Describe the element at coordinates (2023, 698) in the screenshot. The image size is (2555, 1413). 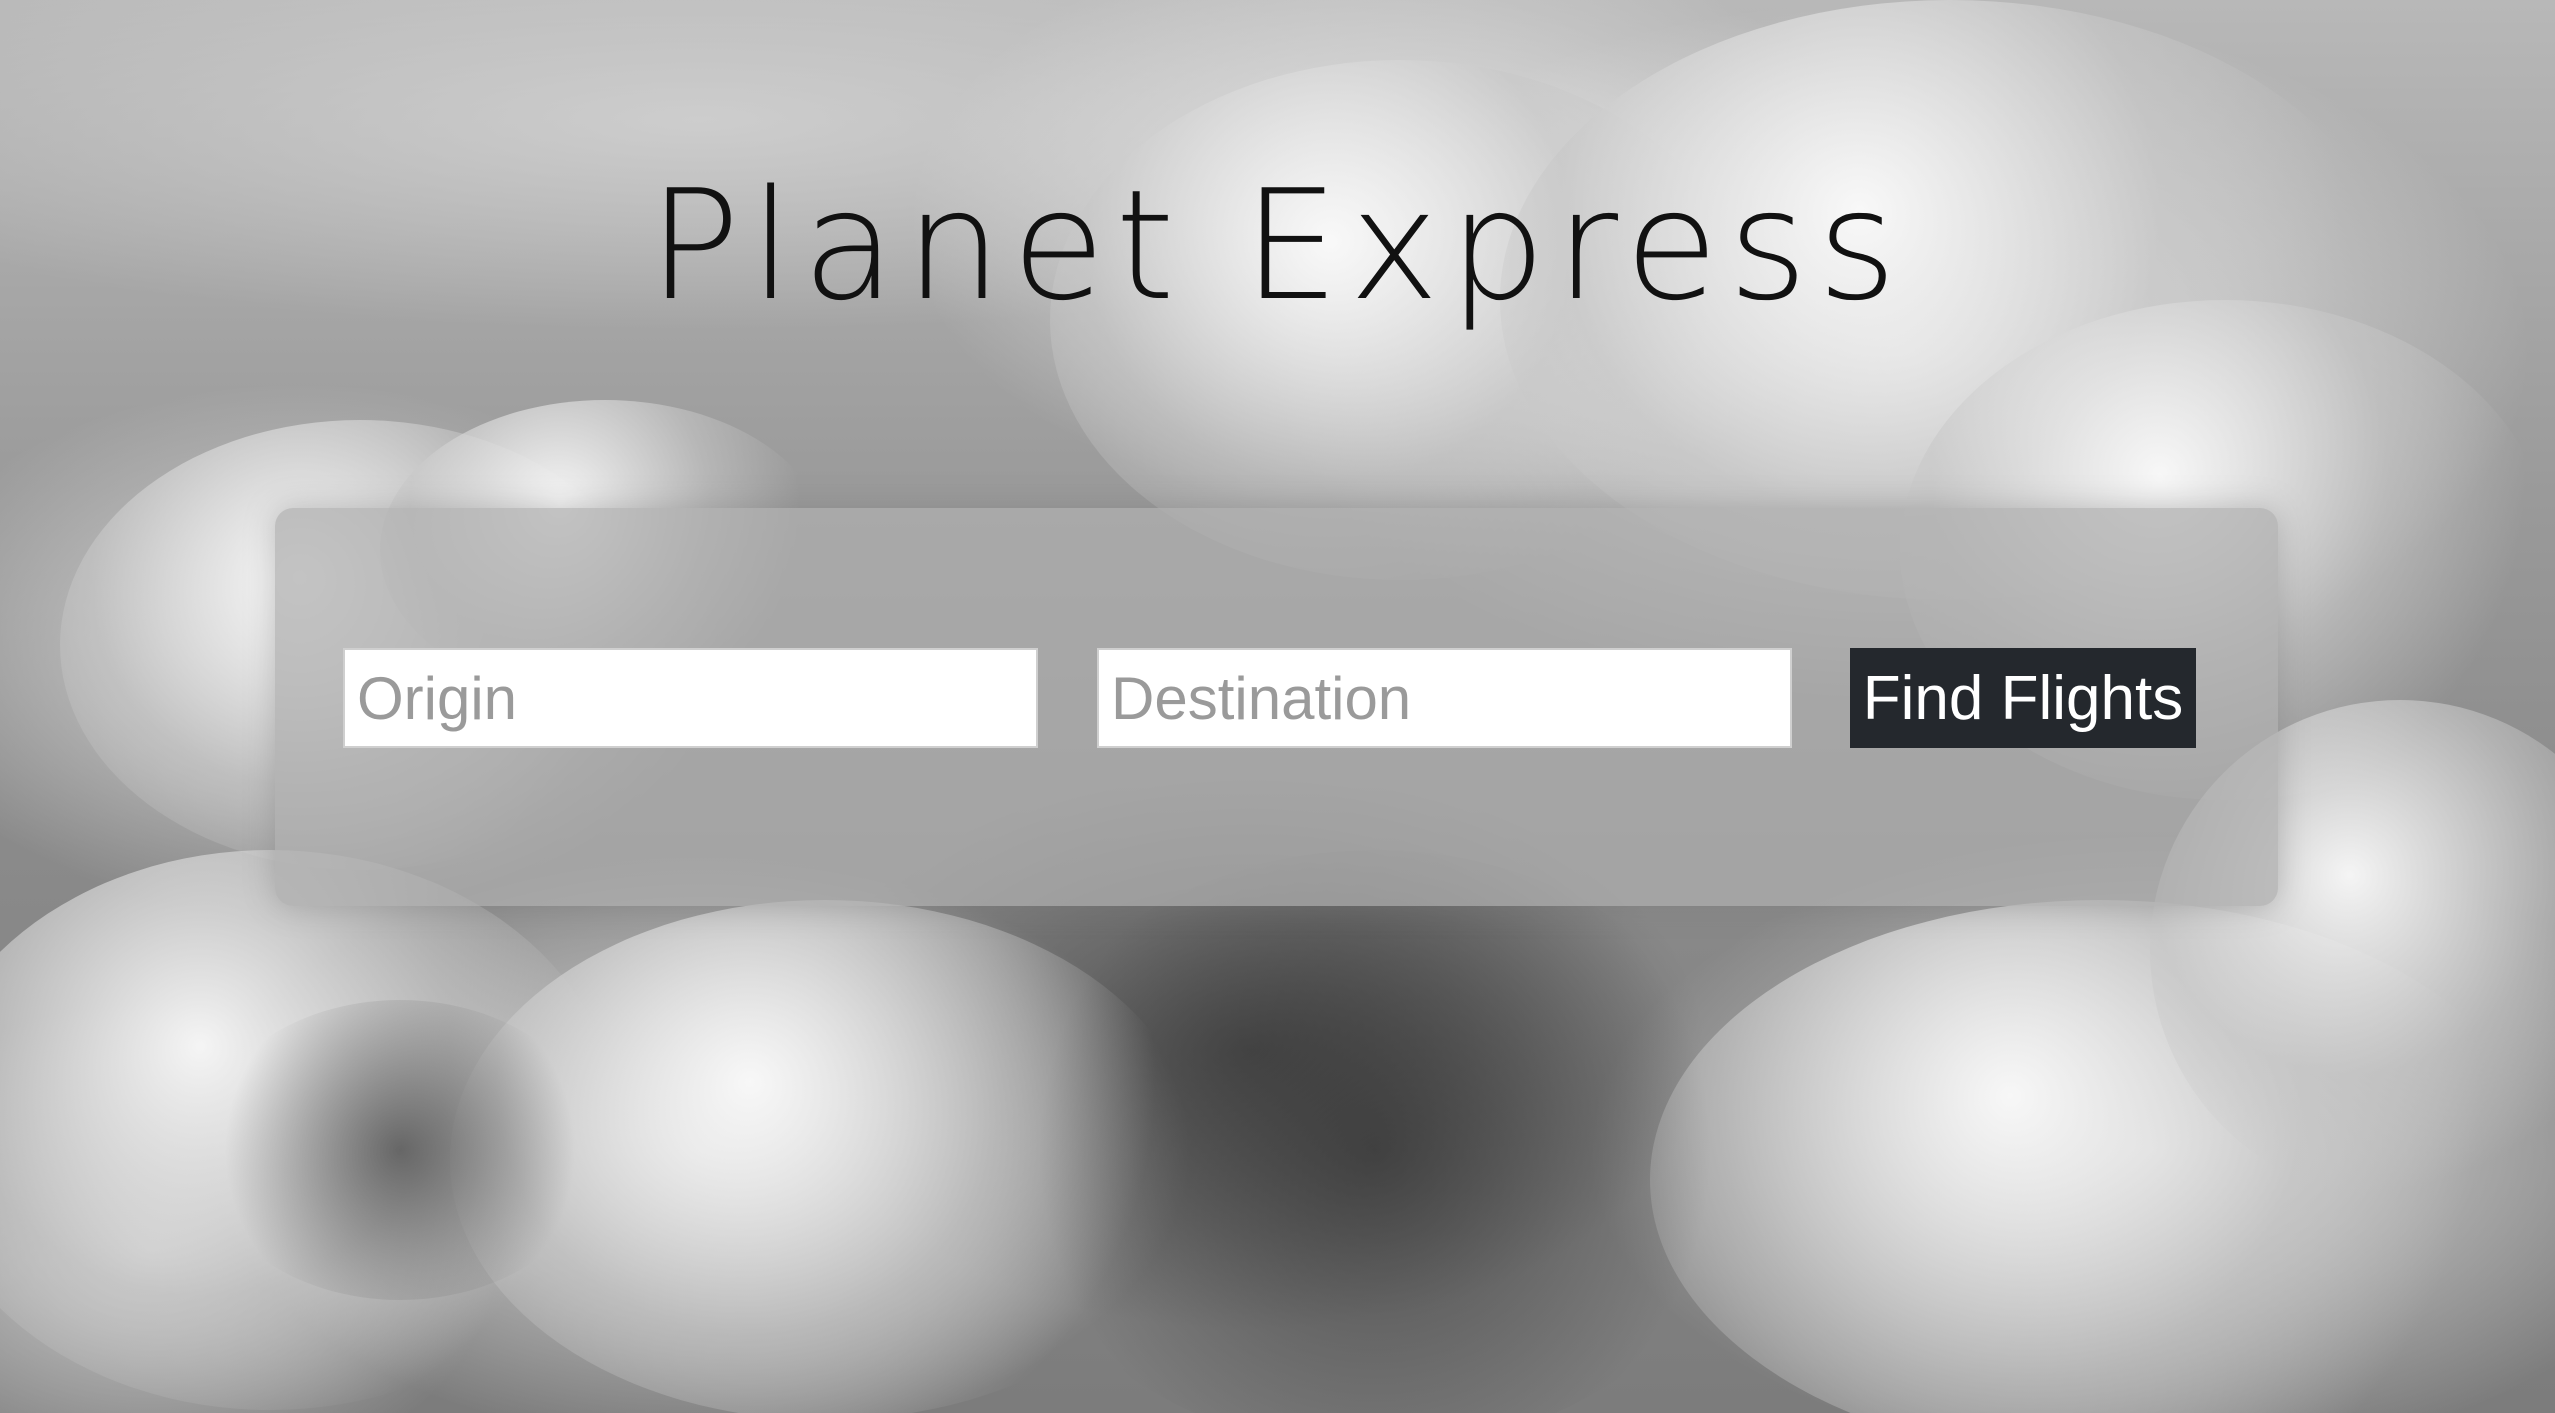
I see `find-flights-button: Find Flights` at that location.